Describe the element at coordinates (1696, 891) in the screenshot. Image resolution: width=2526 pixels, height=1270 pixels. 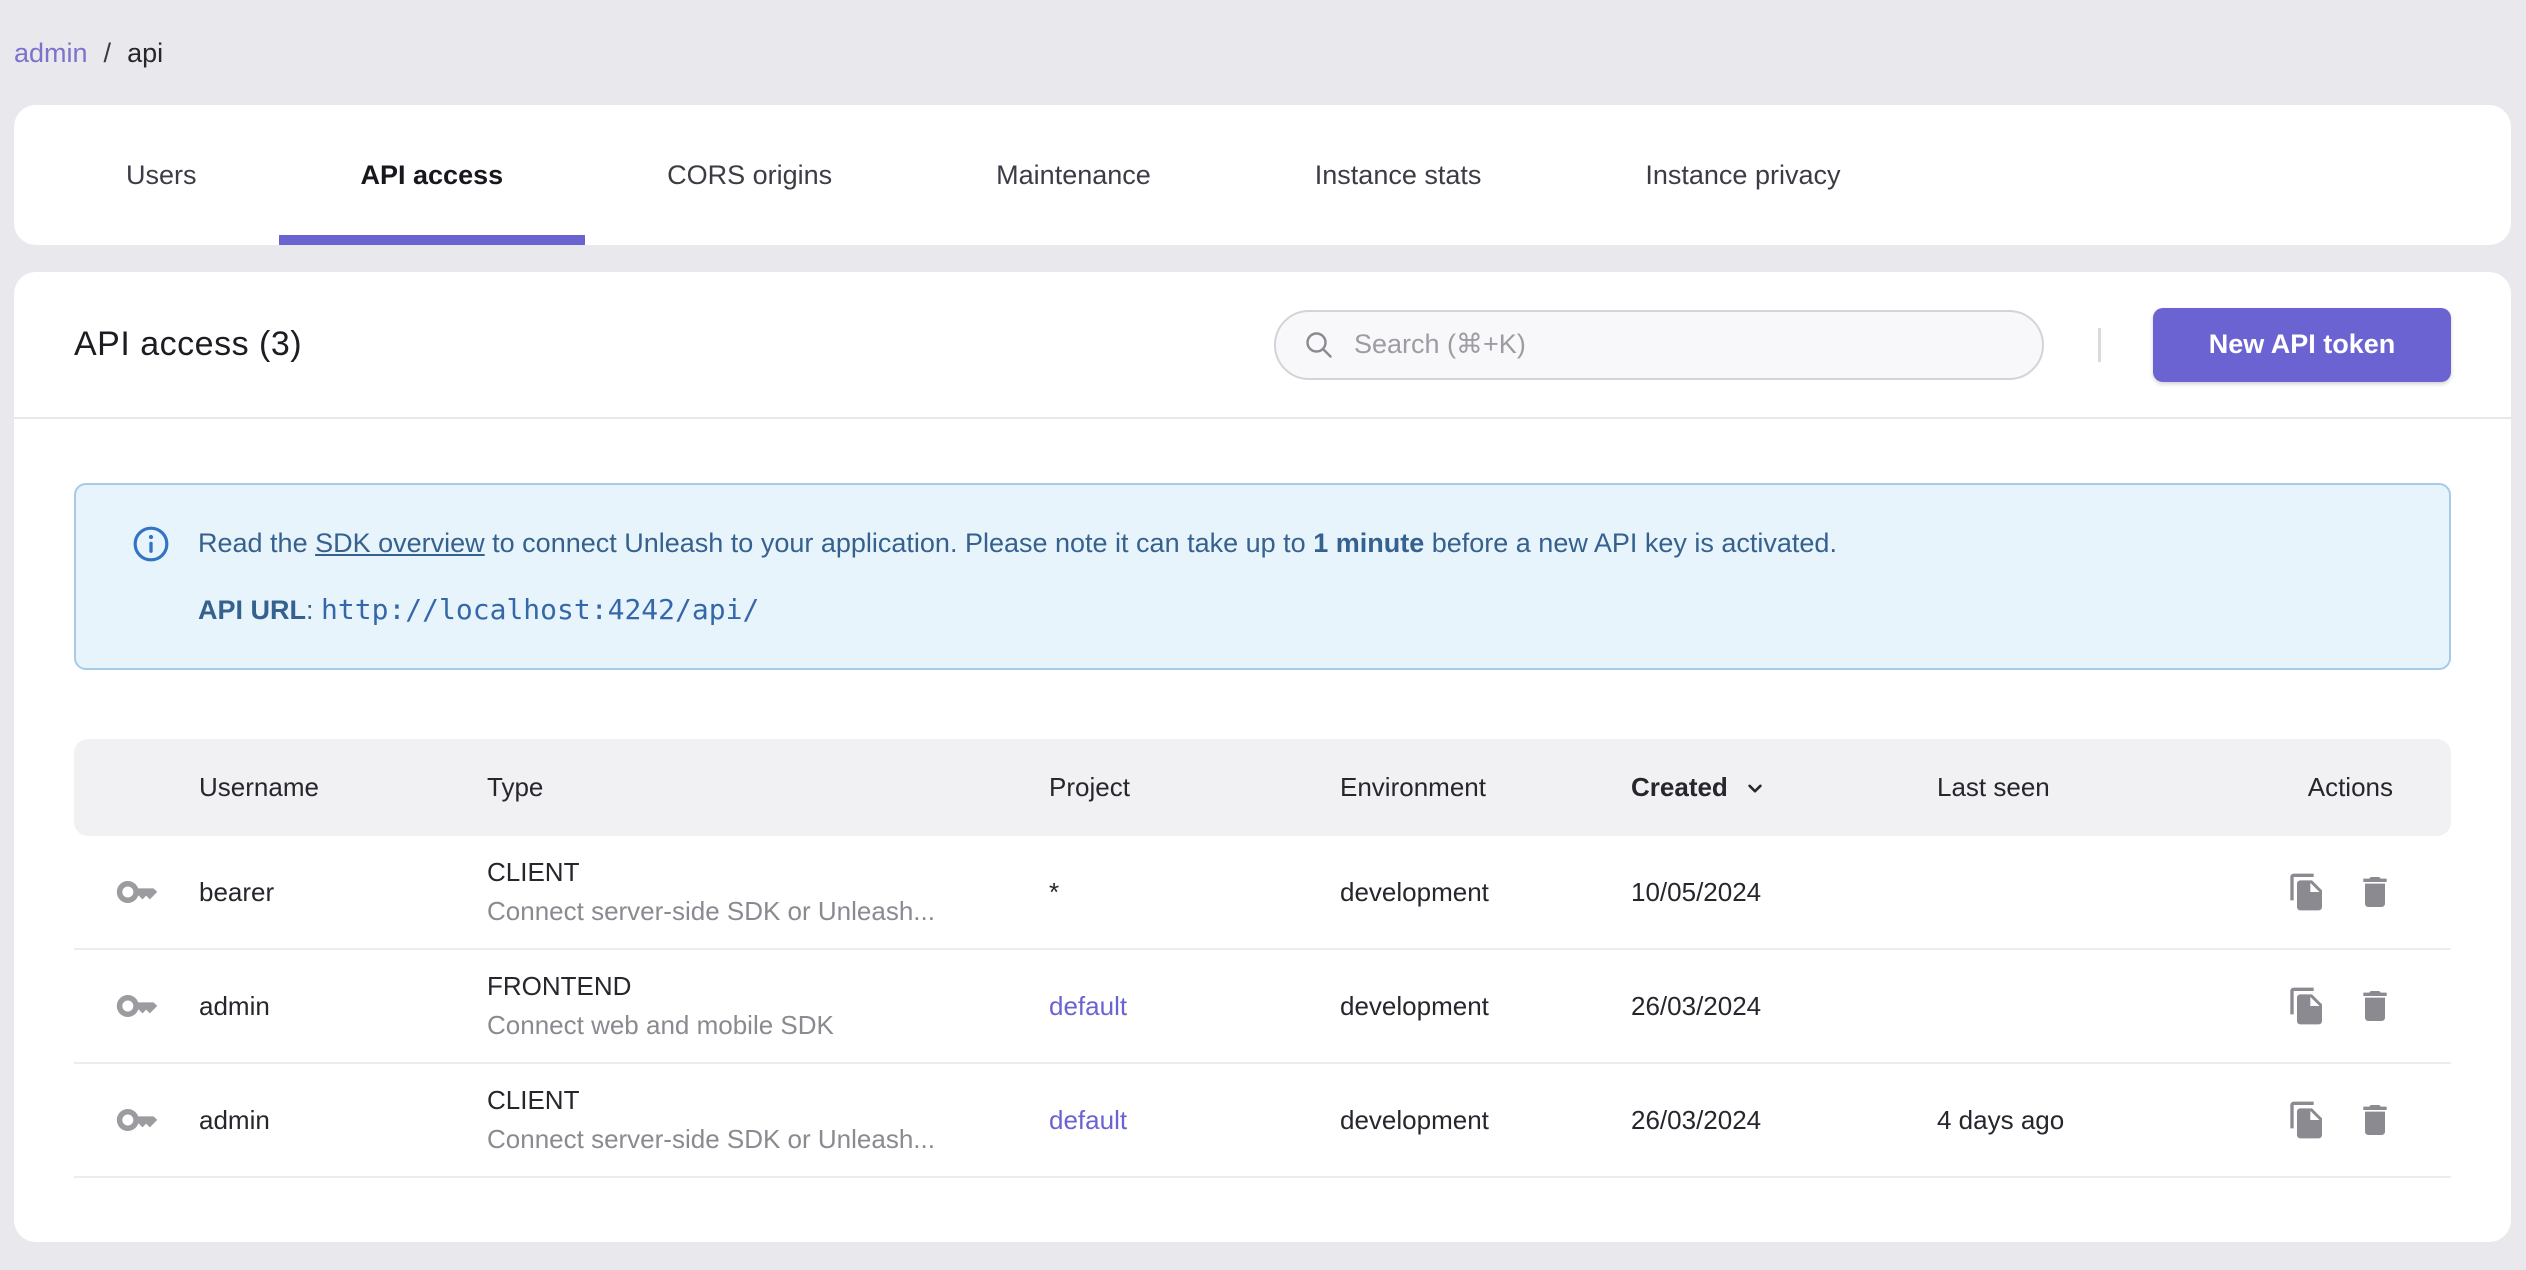
I see `cell-created: 10/05/2024` at that location.